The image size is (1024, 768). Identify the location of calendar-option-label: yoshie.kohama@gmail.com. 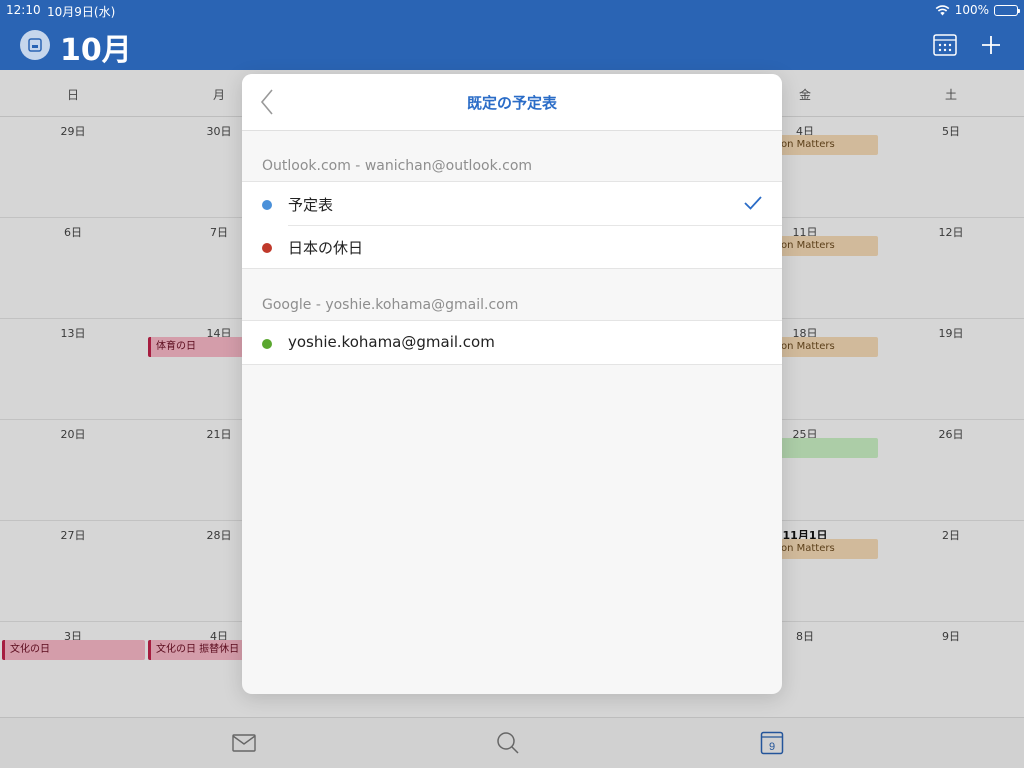
(391, 342).